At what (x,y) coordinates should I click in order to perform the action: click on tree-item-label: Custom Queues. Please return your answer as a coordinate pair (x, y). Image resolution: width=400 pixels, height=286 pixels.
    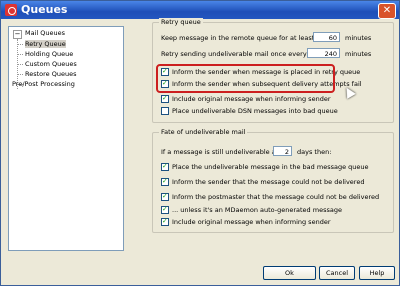
    Looking at the image, I should click on (51, 64).